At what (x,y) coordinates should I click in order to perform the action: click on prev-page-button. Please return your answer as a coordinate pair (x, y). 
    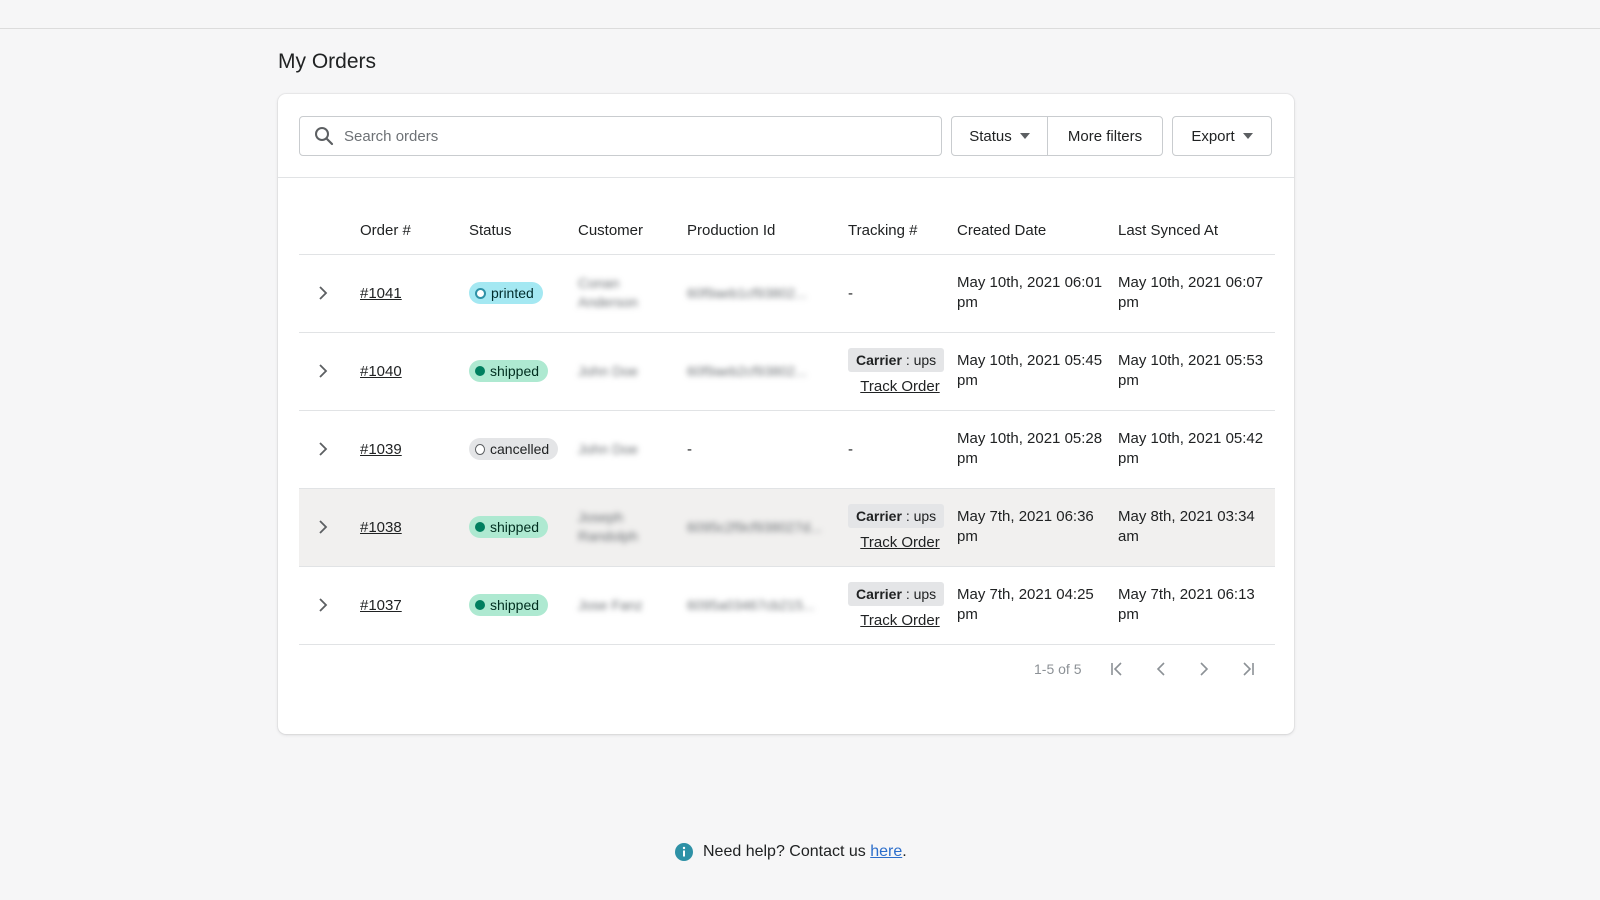
    Looking at the image, I should click on (1161, 669).